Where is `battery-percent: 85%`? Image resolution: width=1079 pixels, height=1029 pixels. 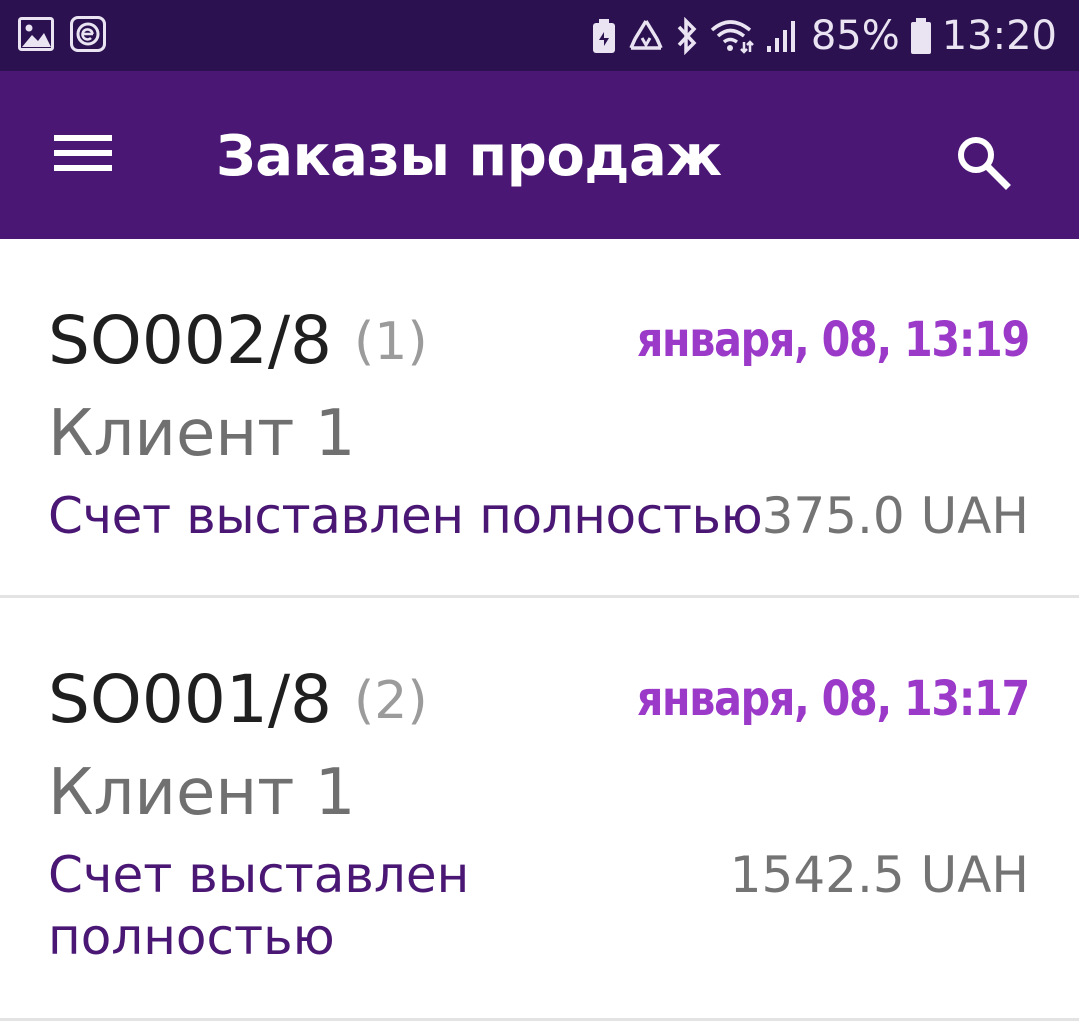
battery-percent: 85% is located at coordinates (855, 36).